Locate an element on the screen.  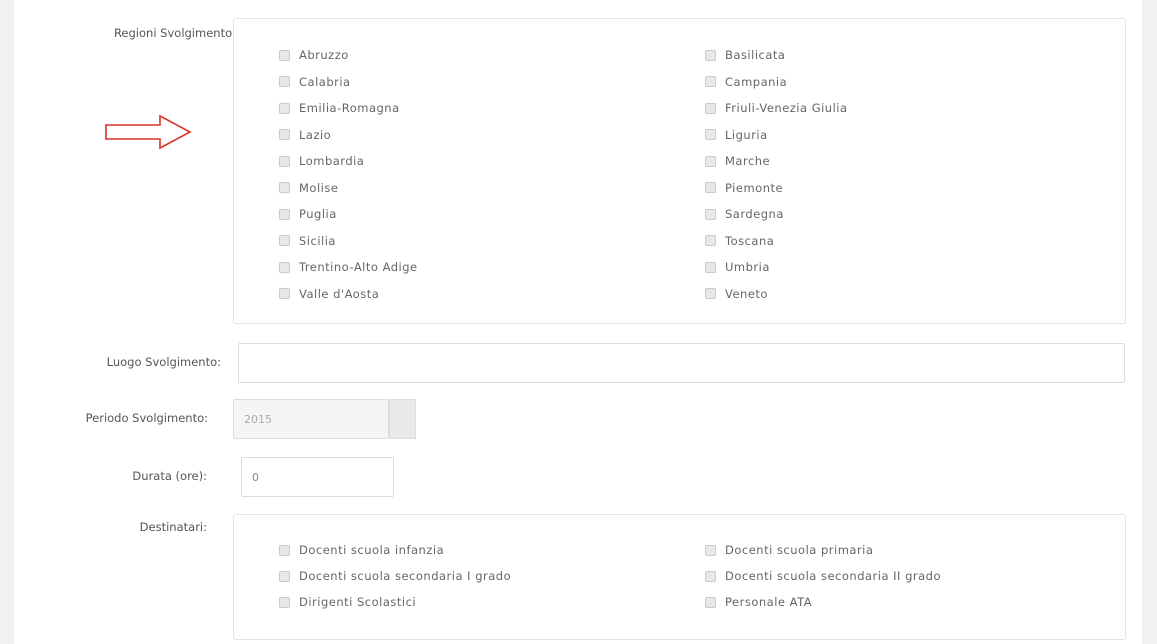
checkbox-label: Molise is located at coordinates (319, 187).